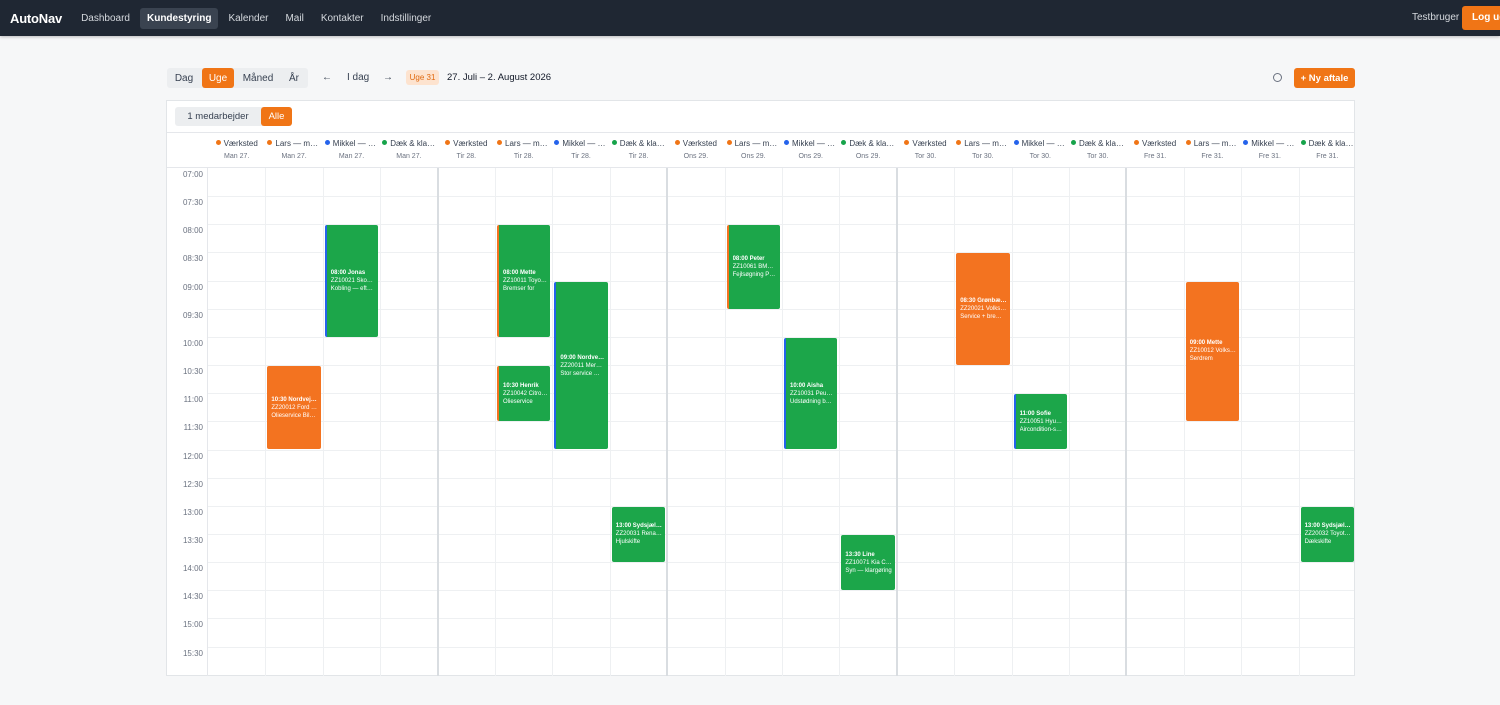 This screenshot has height=705, width=1500. Describe the element at coordinates (192, 484) in the screenshot. I see `time-label: 12:30` at that location.